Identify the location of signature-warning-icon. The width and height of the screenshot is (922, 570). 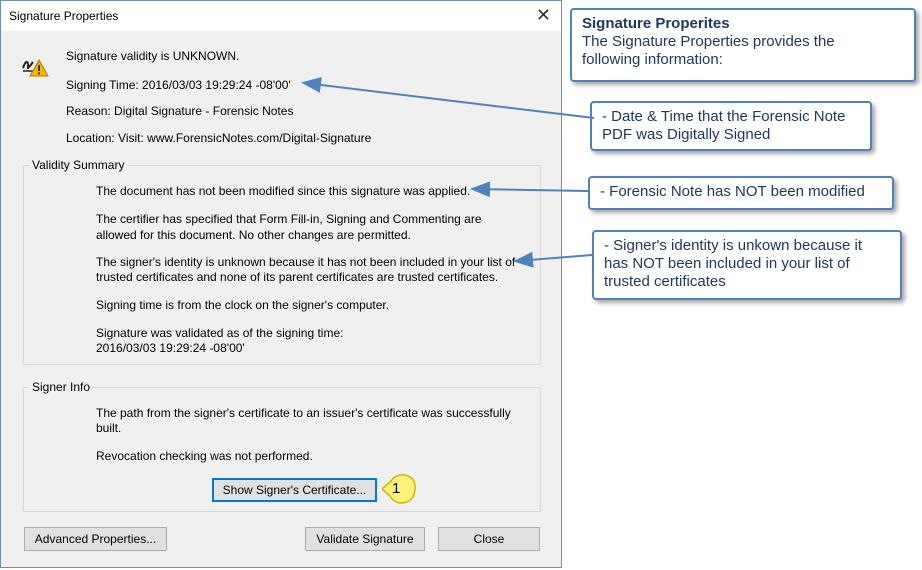
(35, 67).